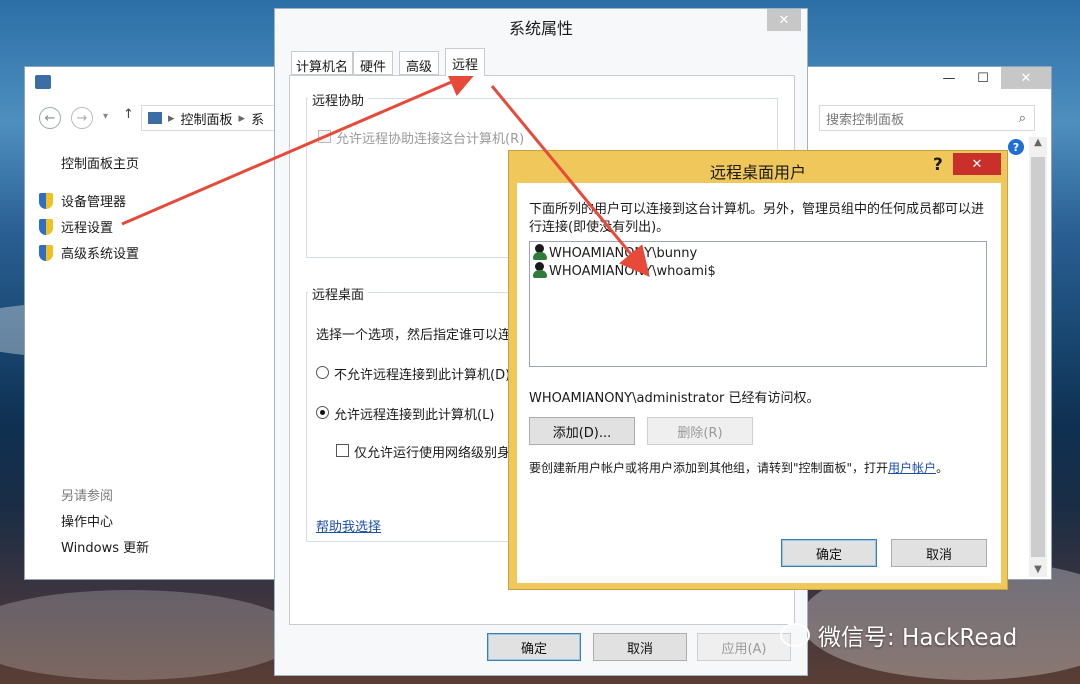 The height and width of the screenshot is (684, 1080). I want to click on background-wave, so click(150, 635).